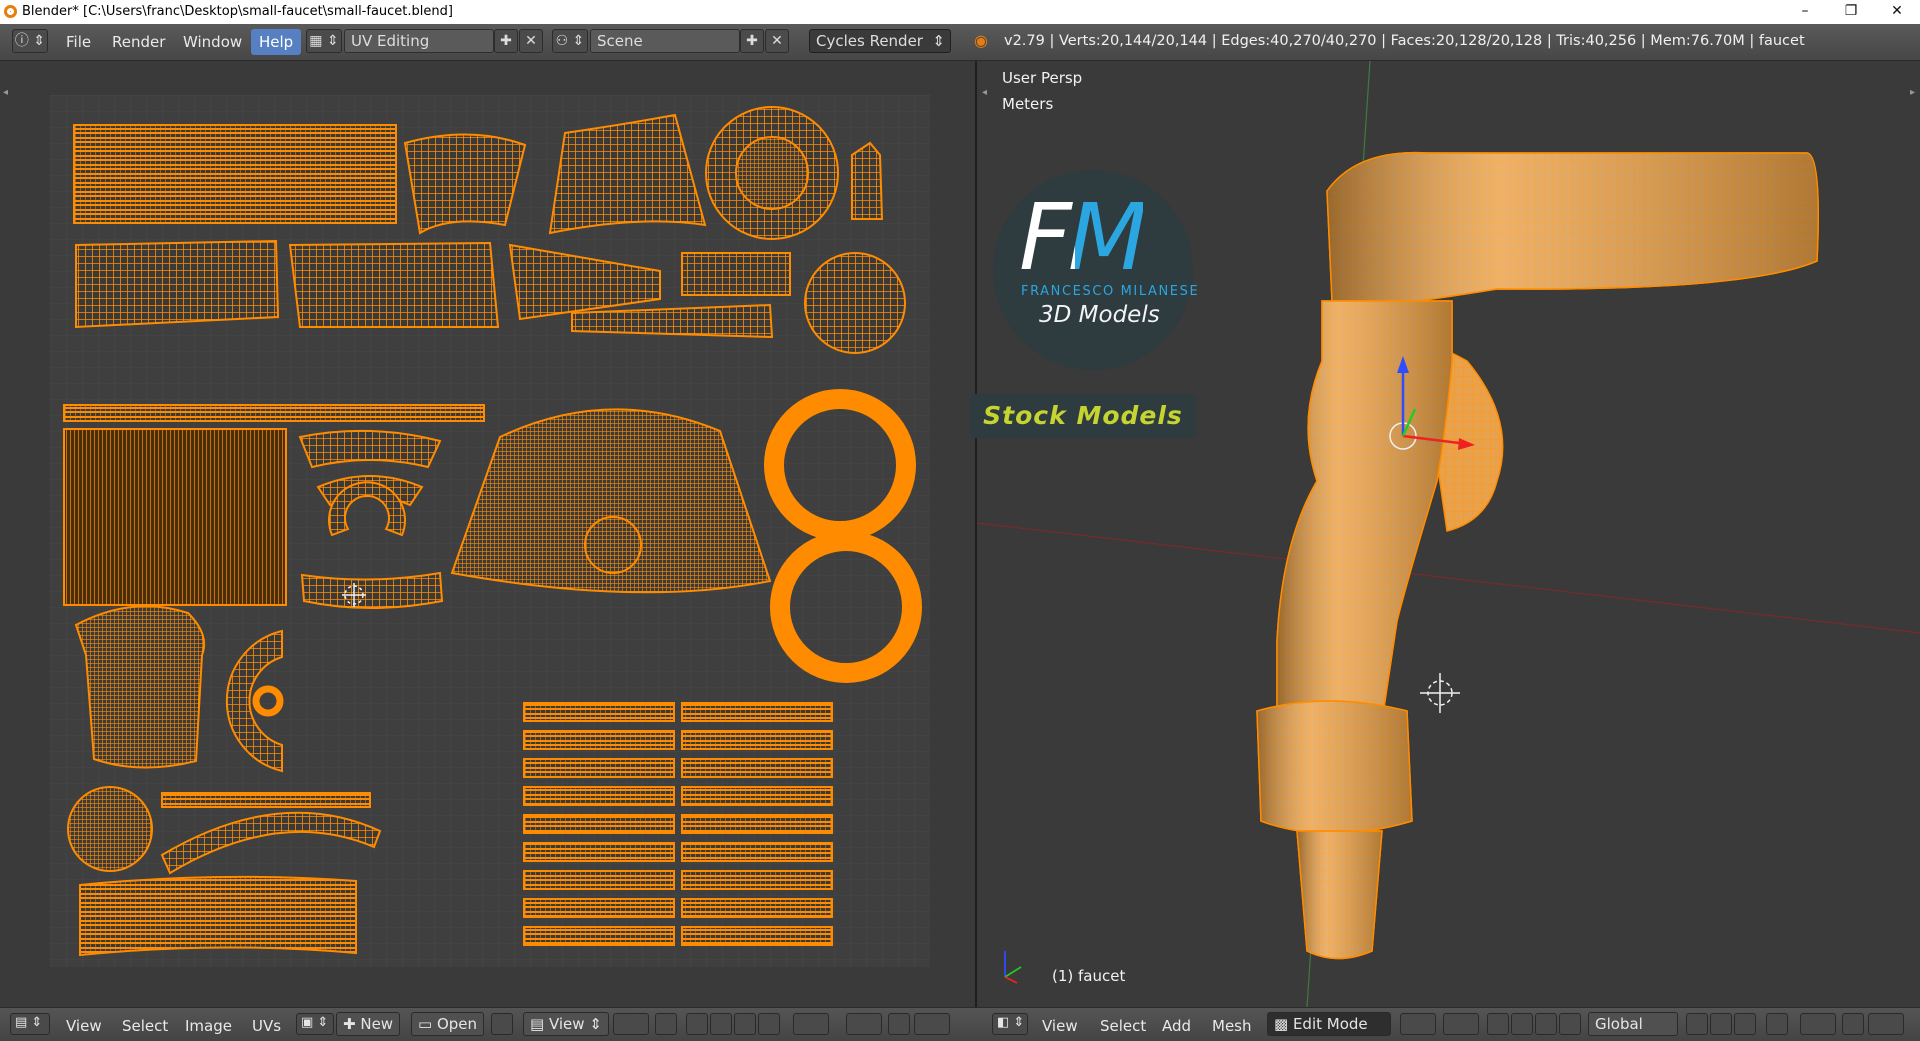 The image size is (1920, 1041). I want to click on new-image-button: ✚ New, so click(368, 1024).